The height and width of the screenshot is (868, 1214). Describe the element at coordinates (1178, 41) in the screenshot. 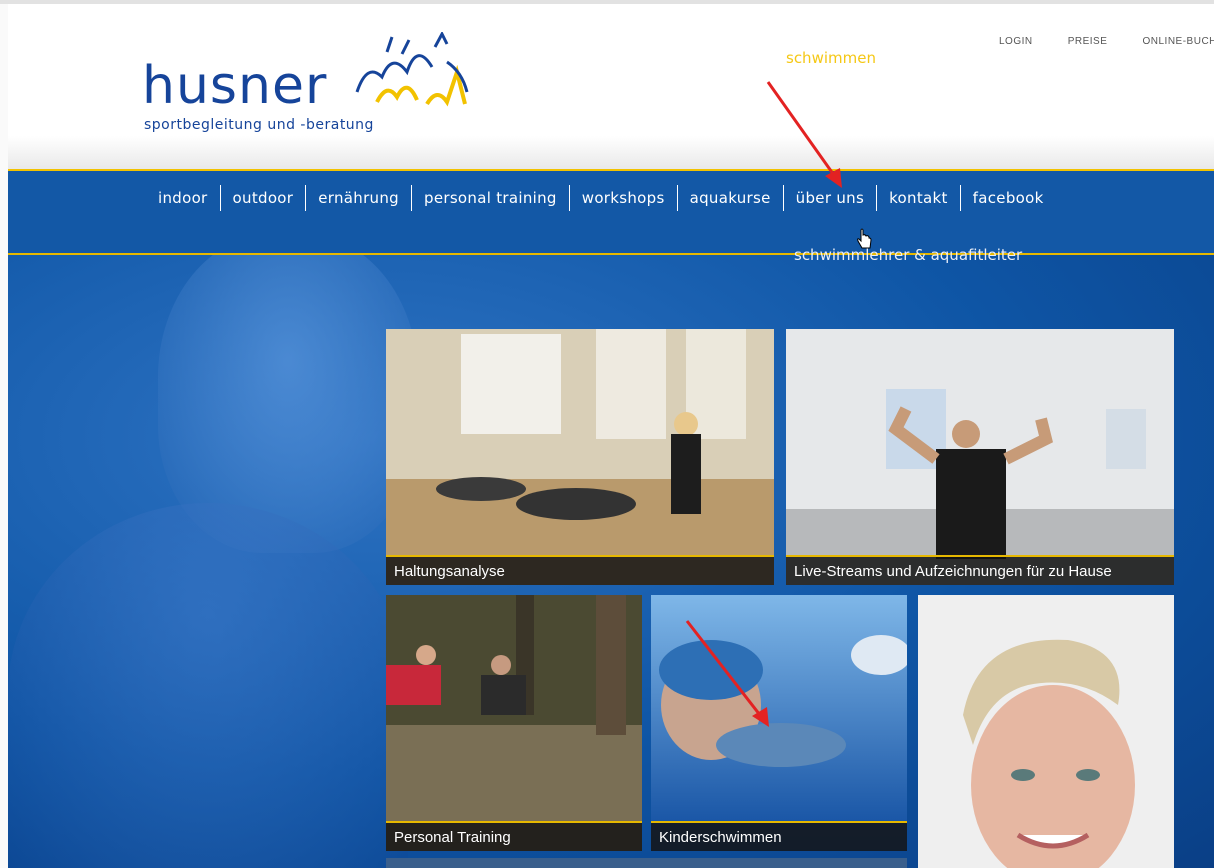

I see `online-buchung-link: ONLINE-BUCHU` at that location.